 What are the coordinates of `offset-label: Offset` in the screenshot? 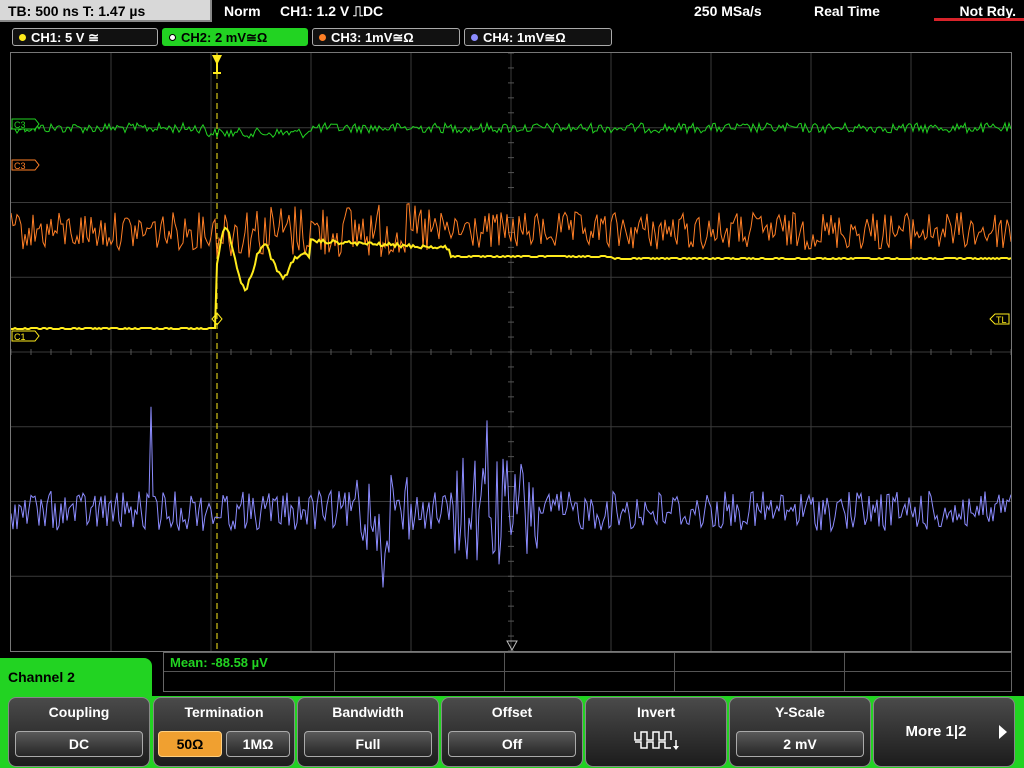 It's located at (512, 712).